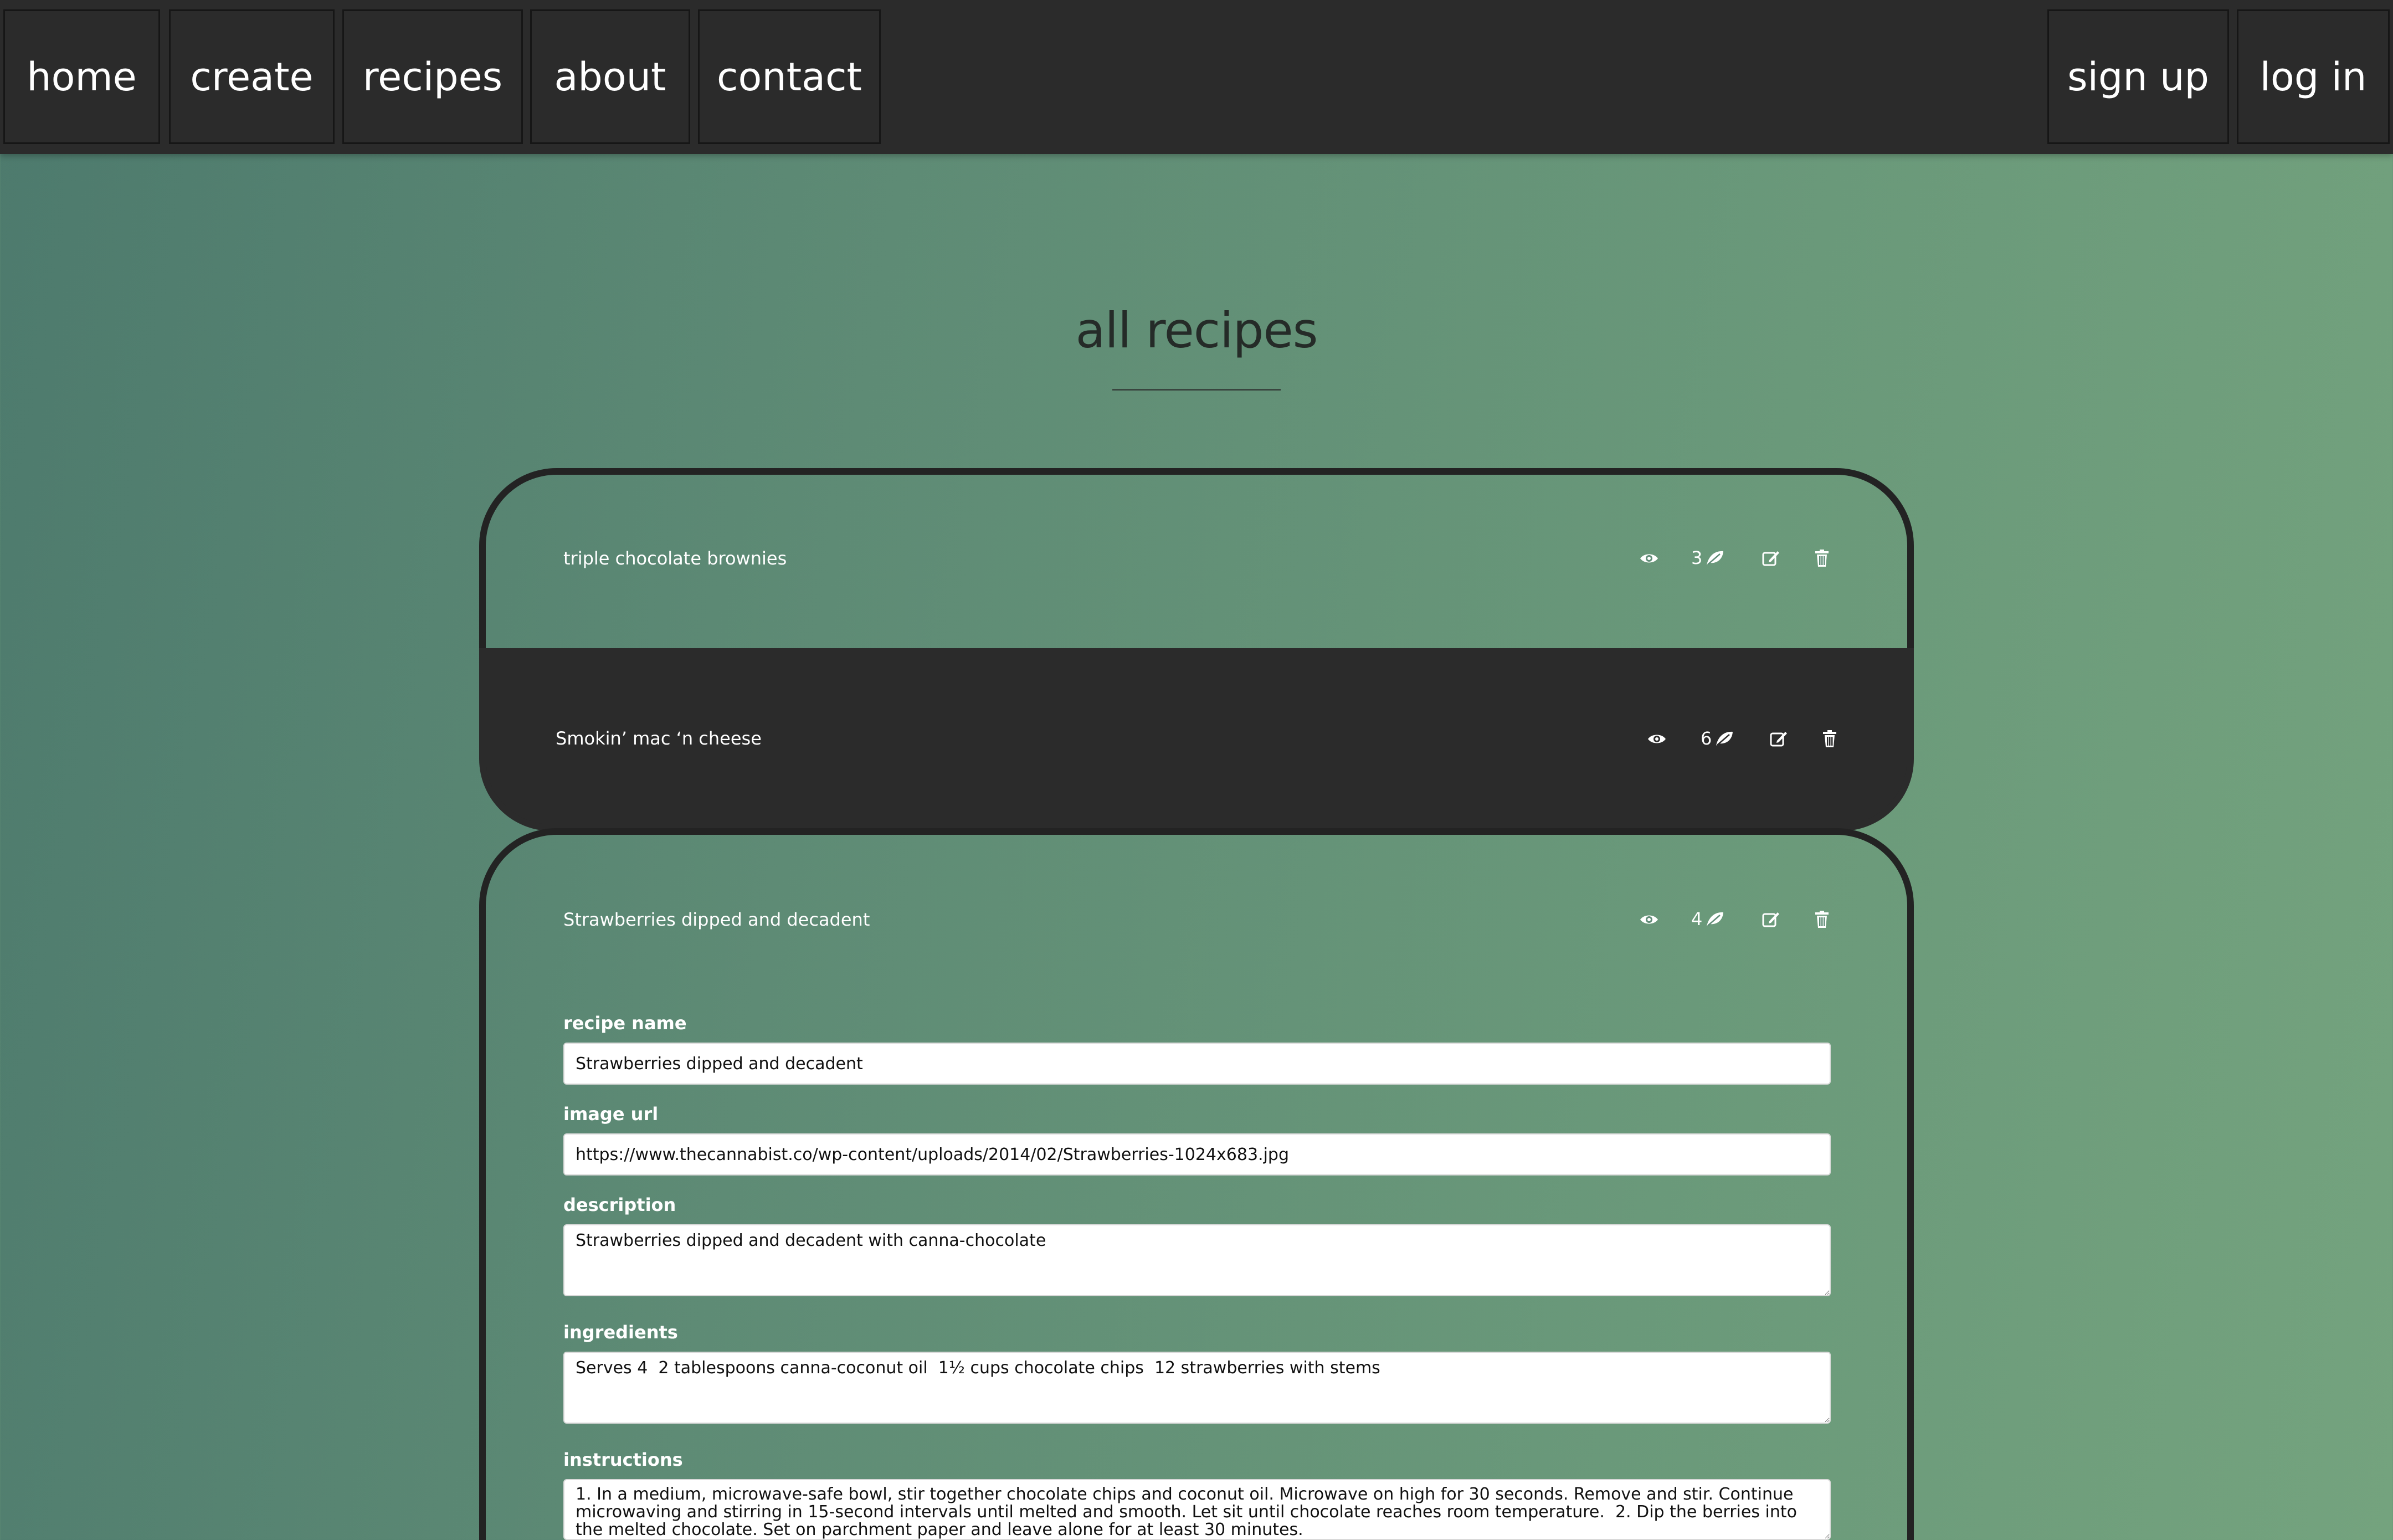 The image size is (2393, 1540). What do you see at coordinates (625, 1023) in the screenshot?
I see `recipe-name-label: recipe name` at bounding box center [625, 1023].